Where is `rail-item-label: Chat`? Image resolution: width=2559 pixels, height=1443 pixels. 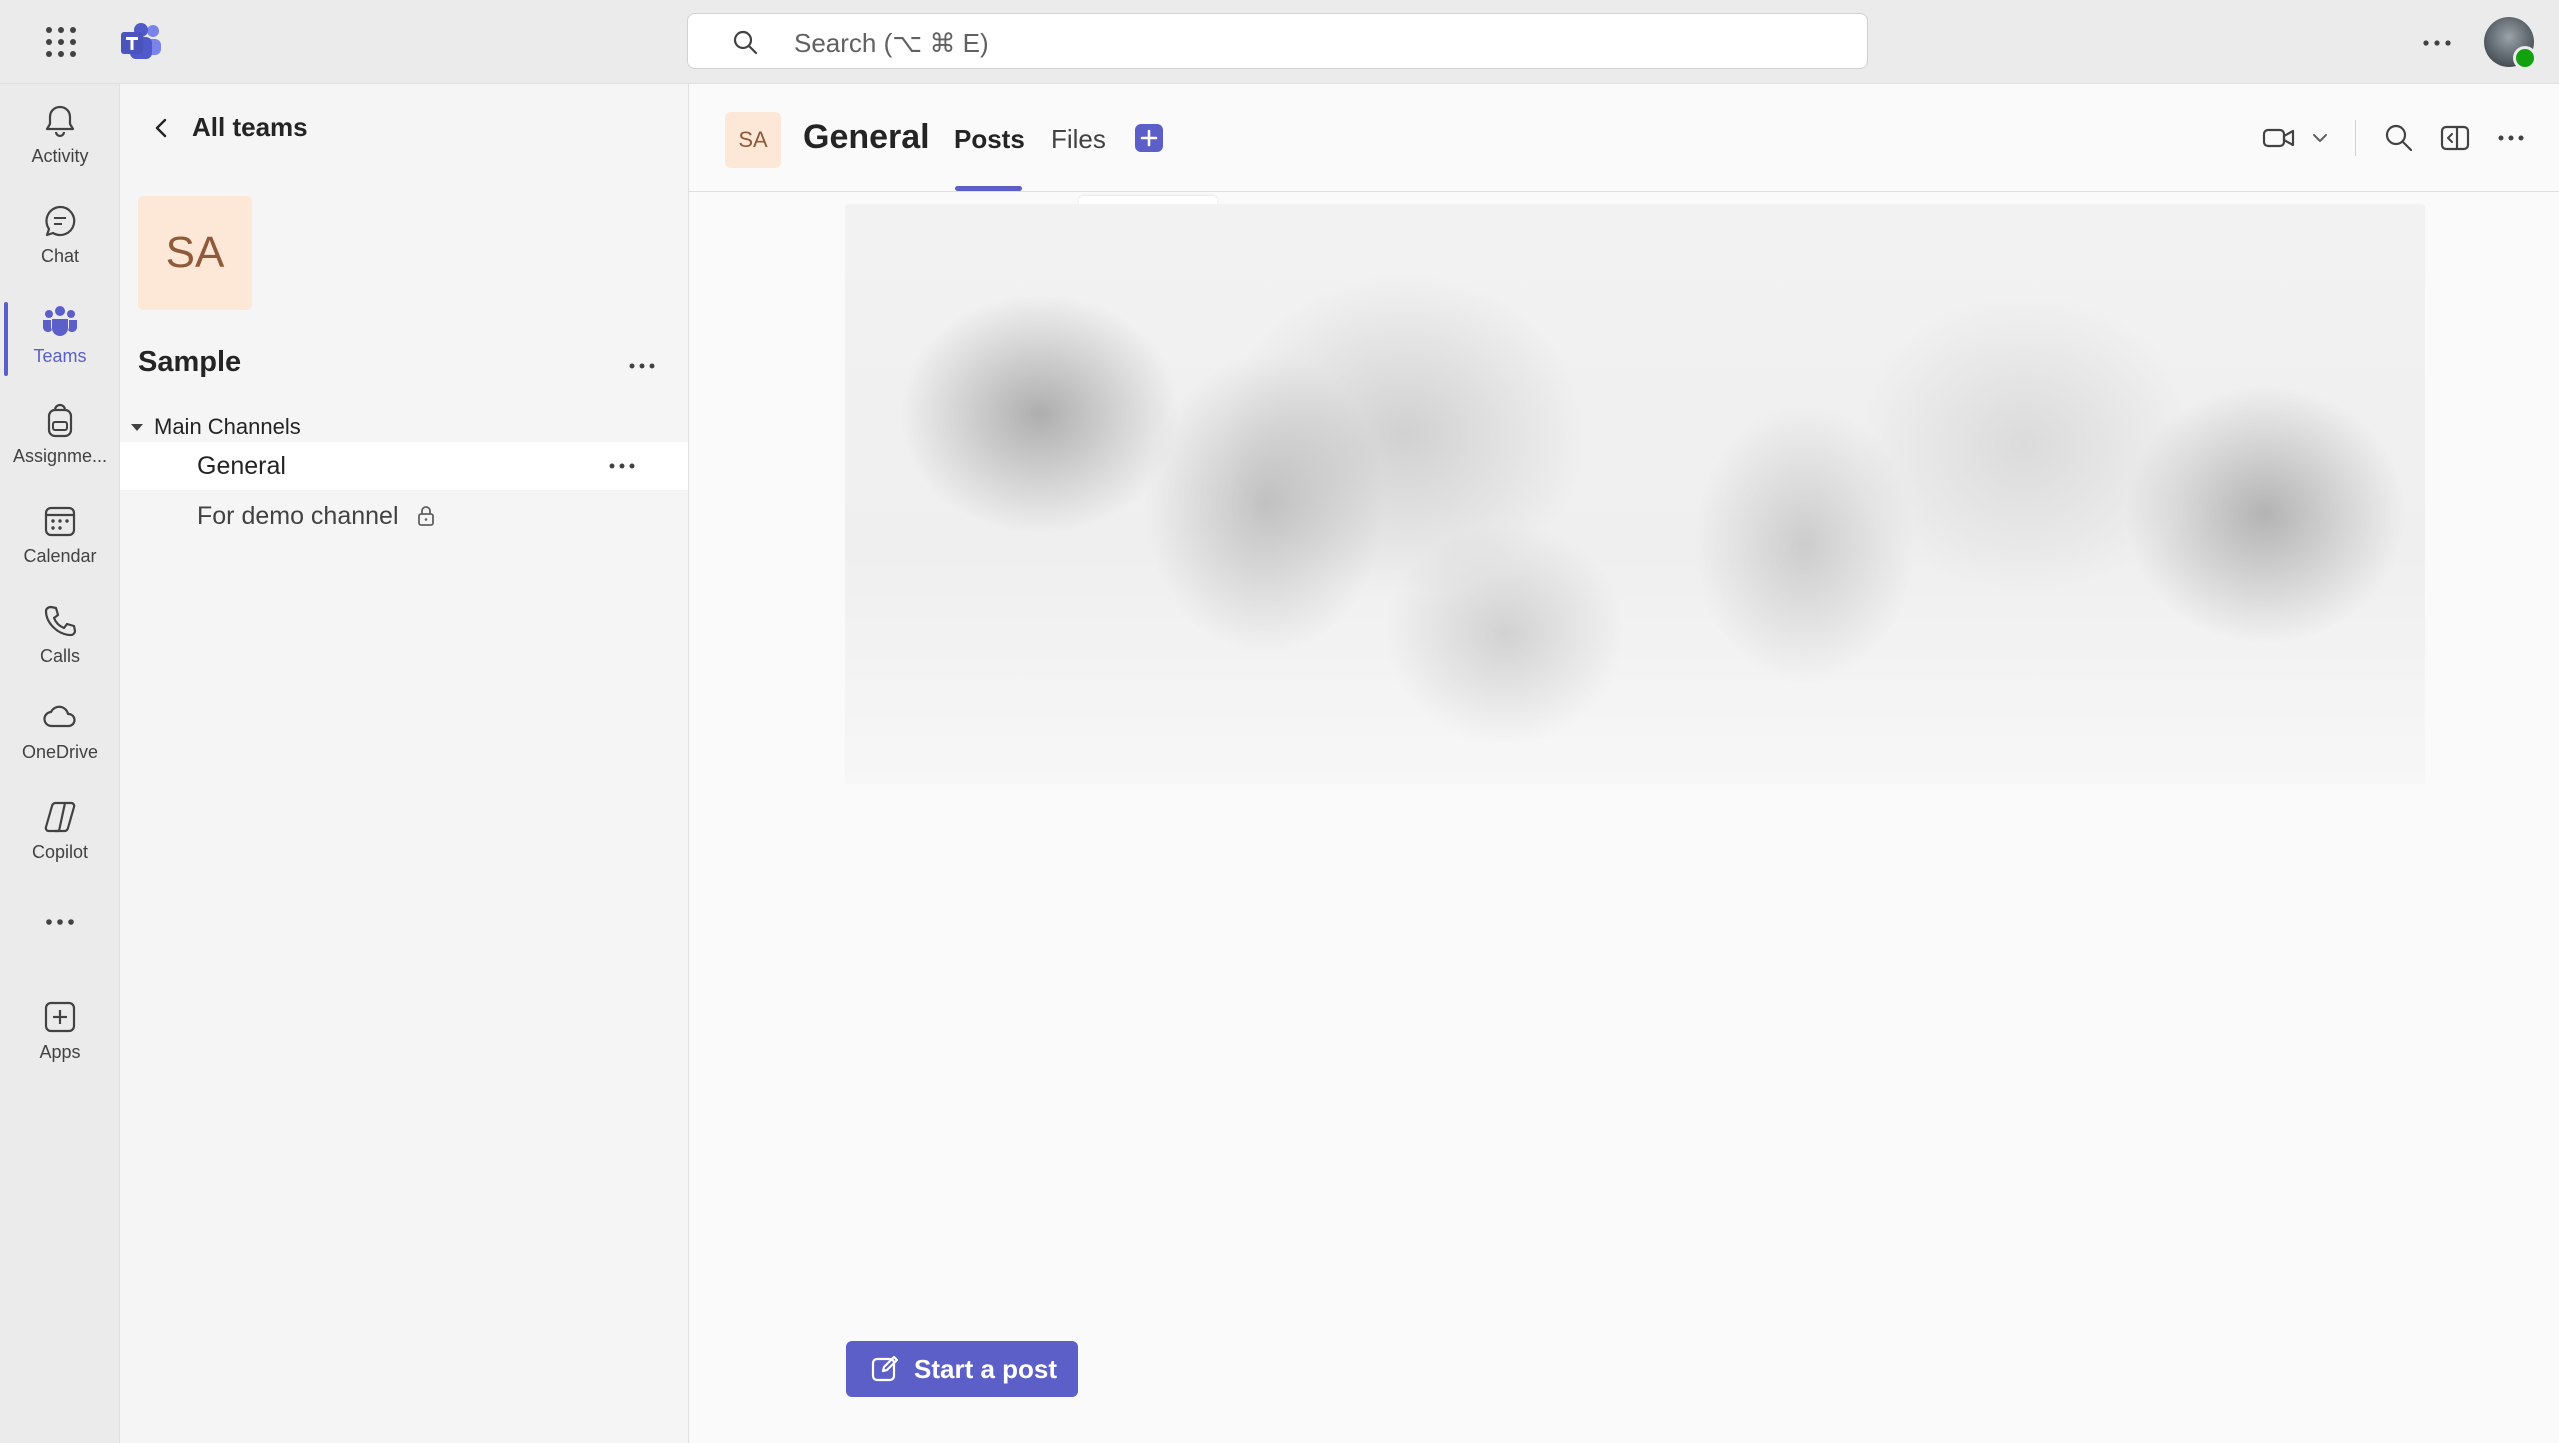
rail-item-label: Chat is located at coordinates (60, 256).